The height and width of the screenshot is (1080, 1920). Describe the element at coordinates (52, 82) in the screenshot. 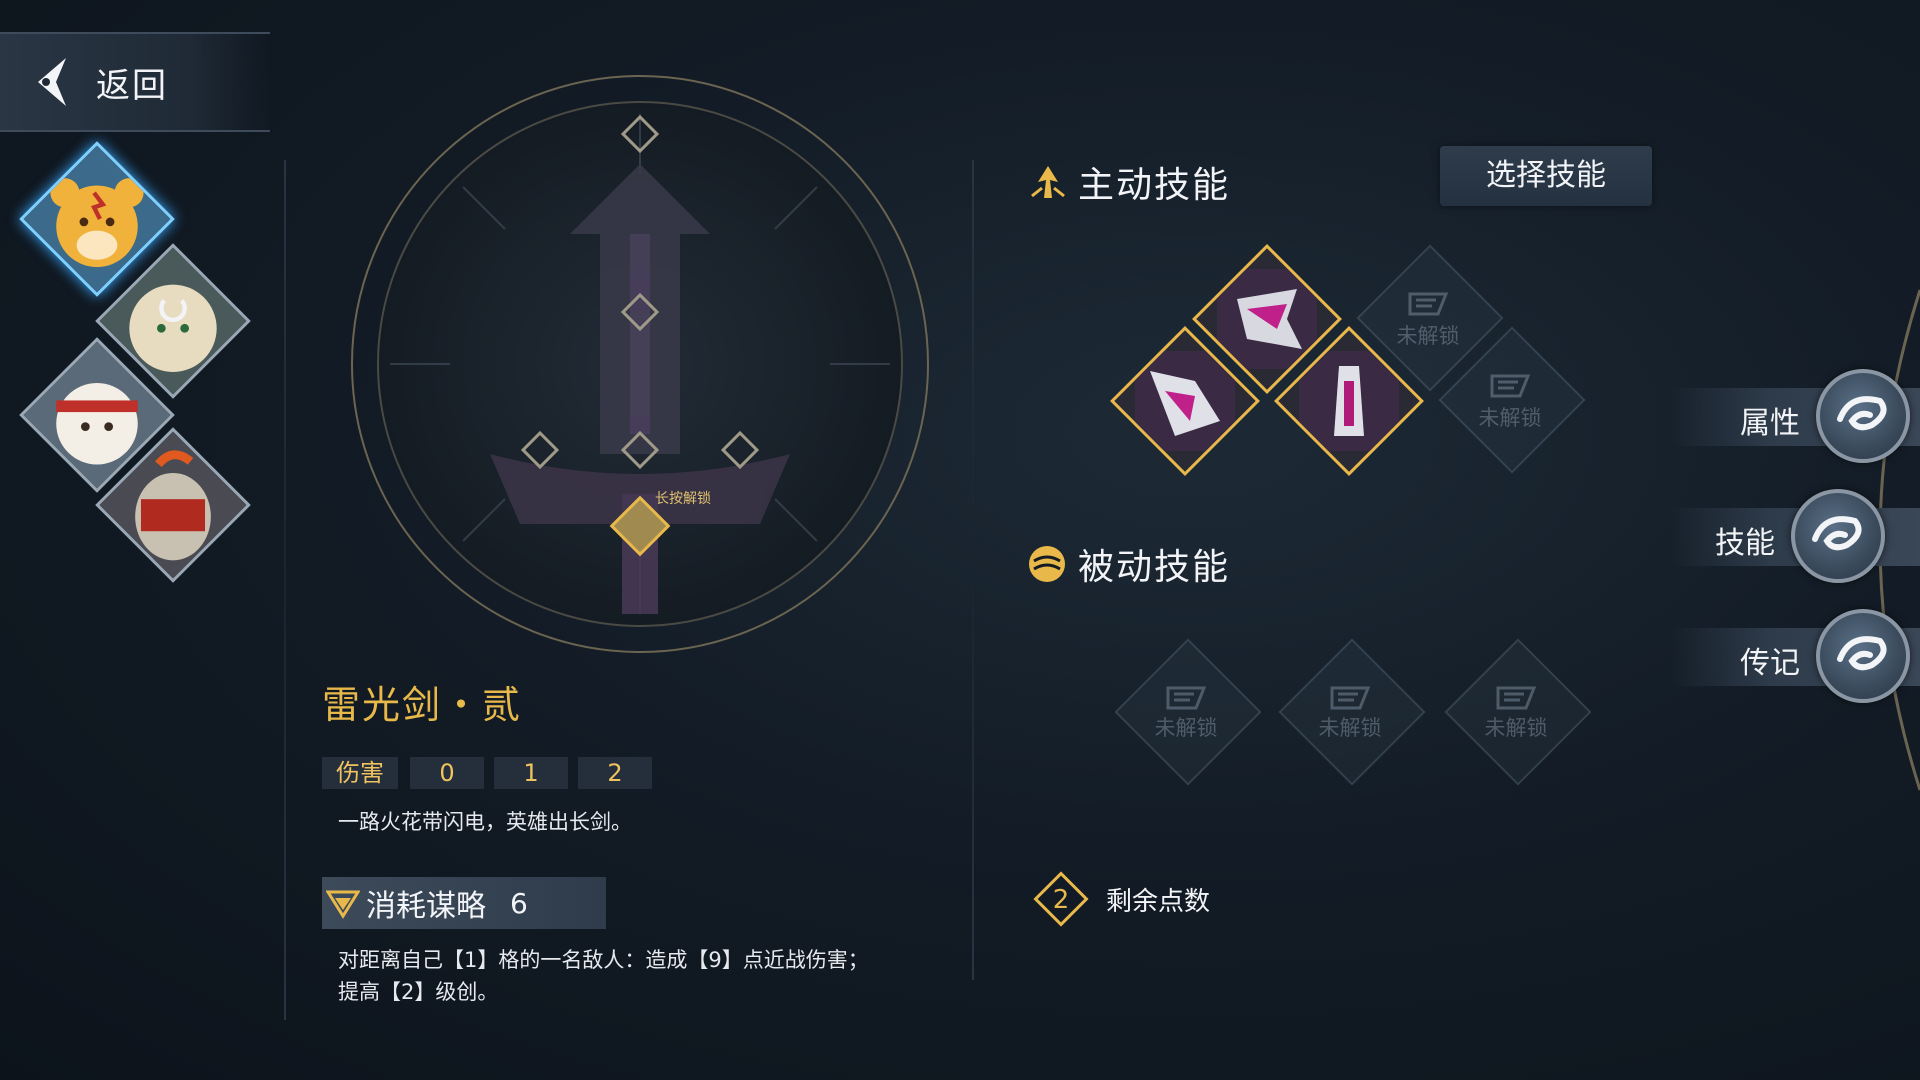

I see `back-arrow-icon` at that location.